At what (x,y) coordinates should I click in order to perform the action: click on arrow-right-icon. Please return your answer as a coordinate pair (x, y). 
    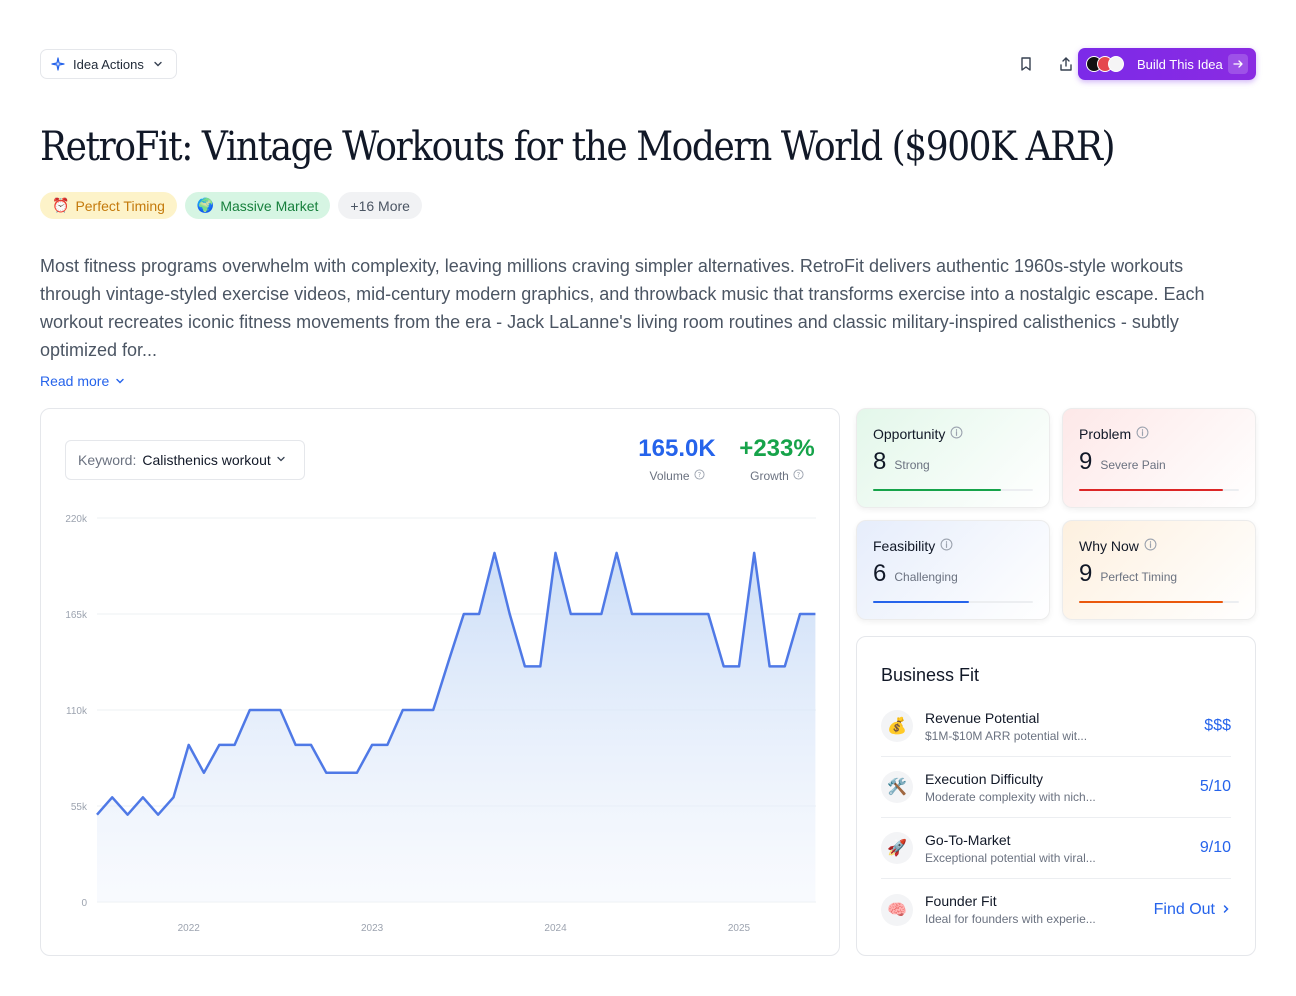
    Looking at the image, I should click on (1238, 64).